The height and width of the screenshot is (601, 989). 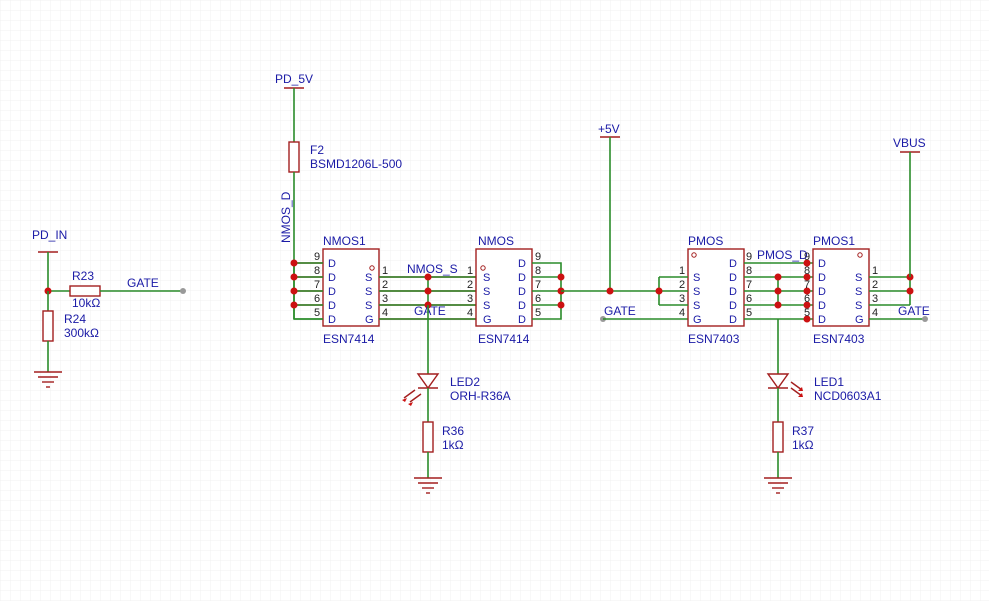 I want to click on resistor-r24, so click(x=48, y=326).